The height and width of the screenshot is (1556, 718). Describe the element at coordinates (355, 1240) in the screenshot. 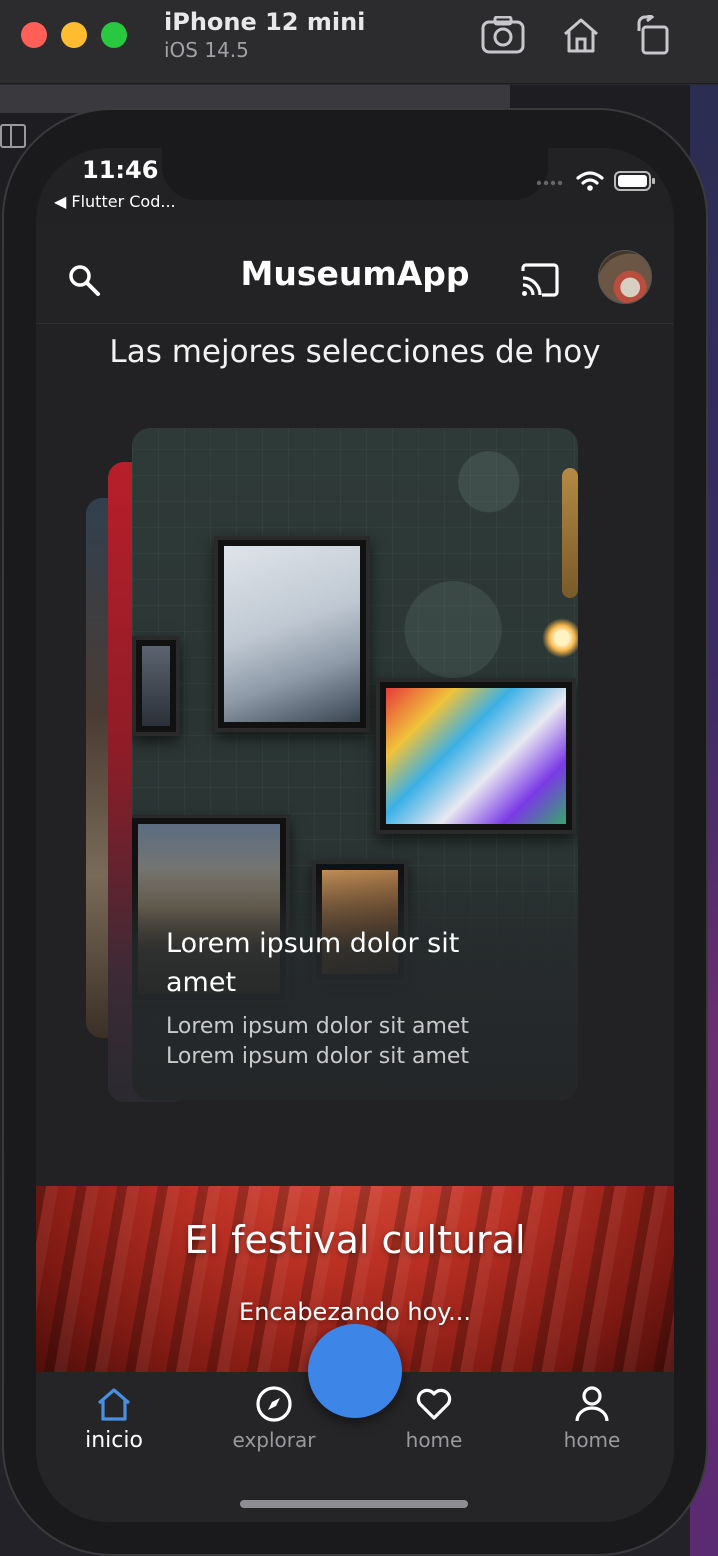

I see `banner-title: El festival cultural` at that location.